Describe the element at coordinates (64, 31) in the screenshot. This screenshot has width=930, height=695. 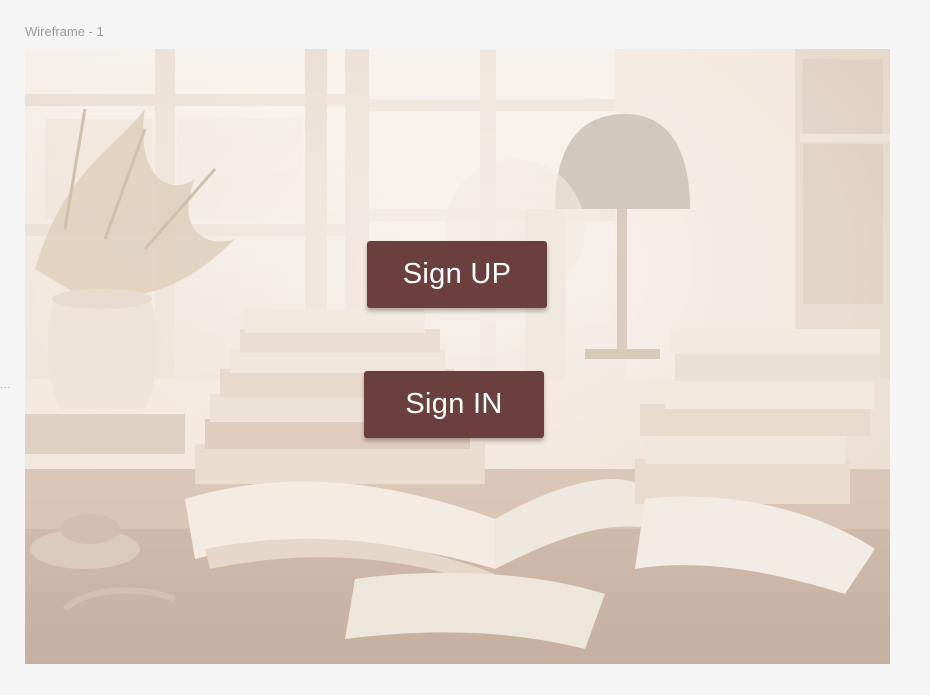
I see `frame-title: Wireframe - 1` at that location.